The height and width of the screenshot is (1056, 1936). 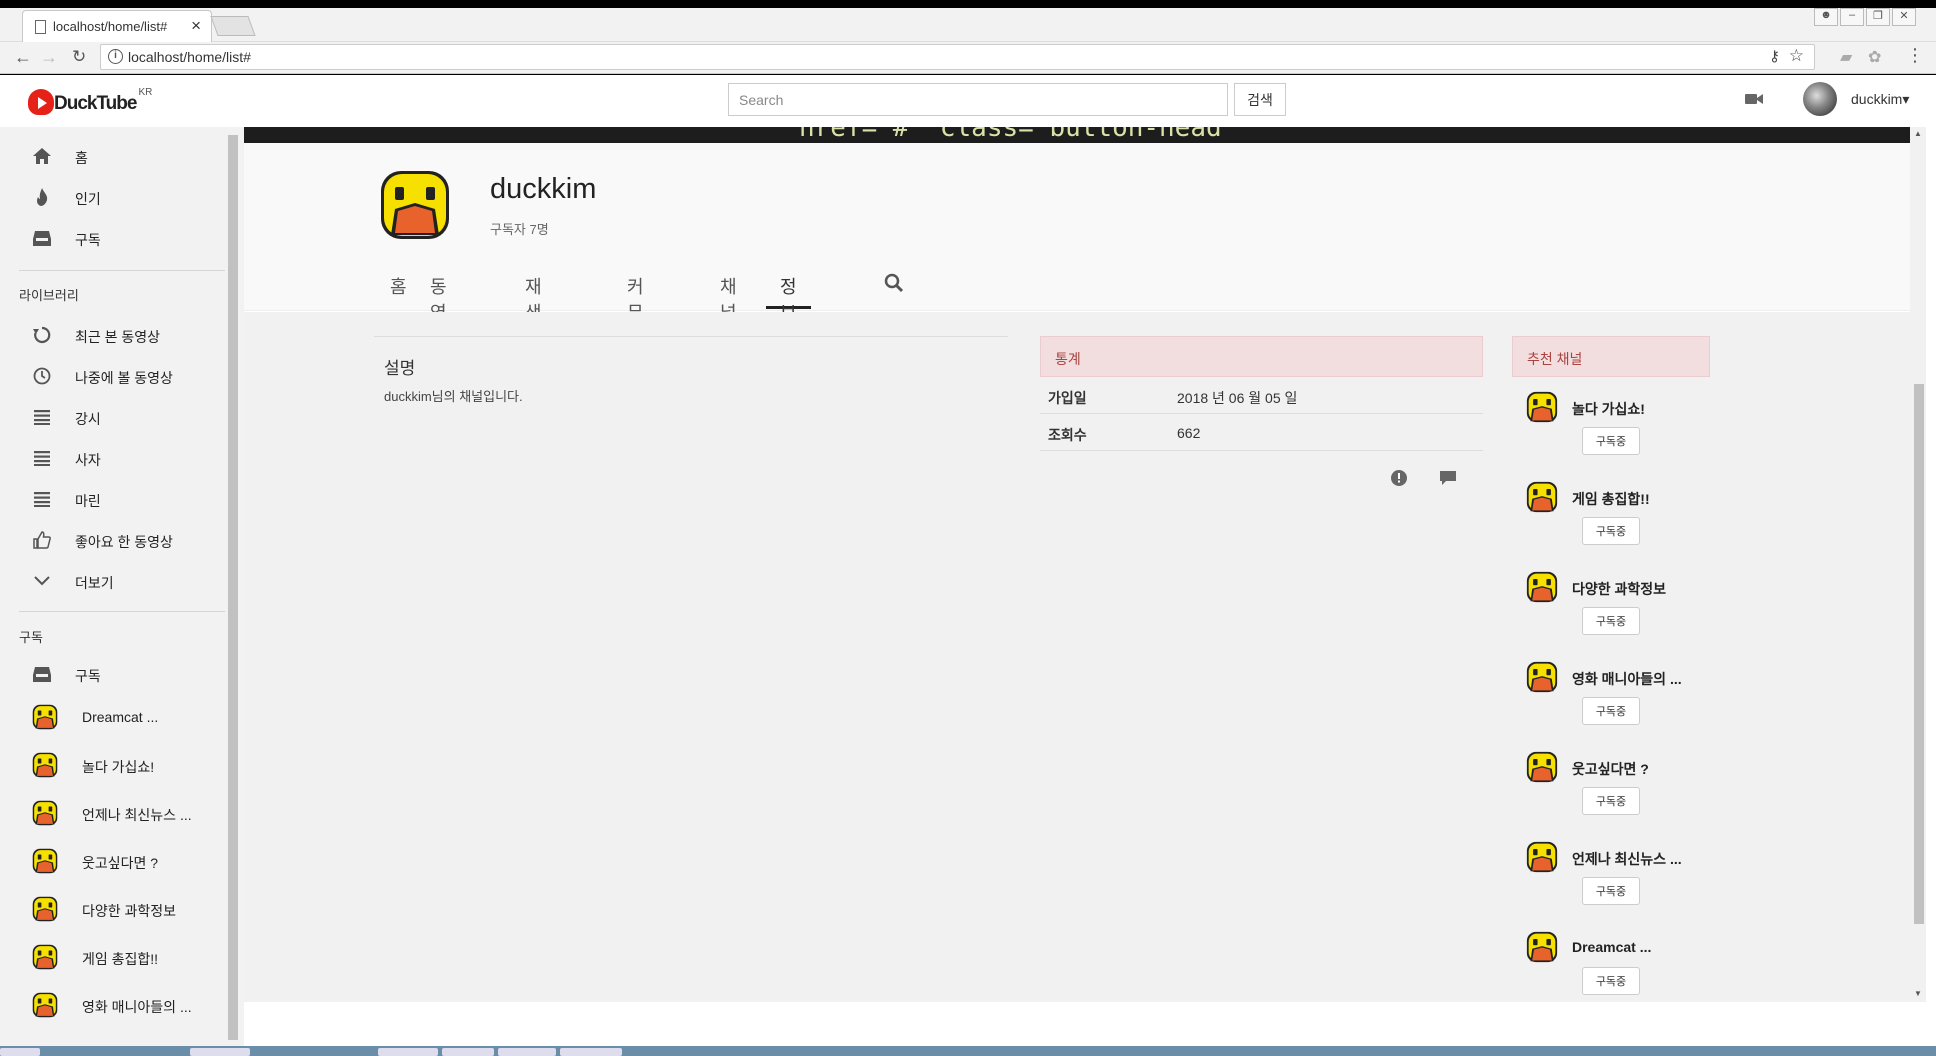 What do you see at coordinates (1904, 17) in the screenshot?
I see `close-window-icon: ✕` at bounding box center [1904, 17].